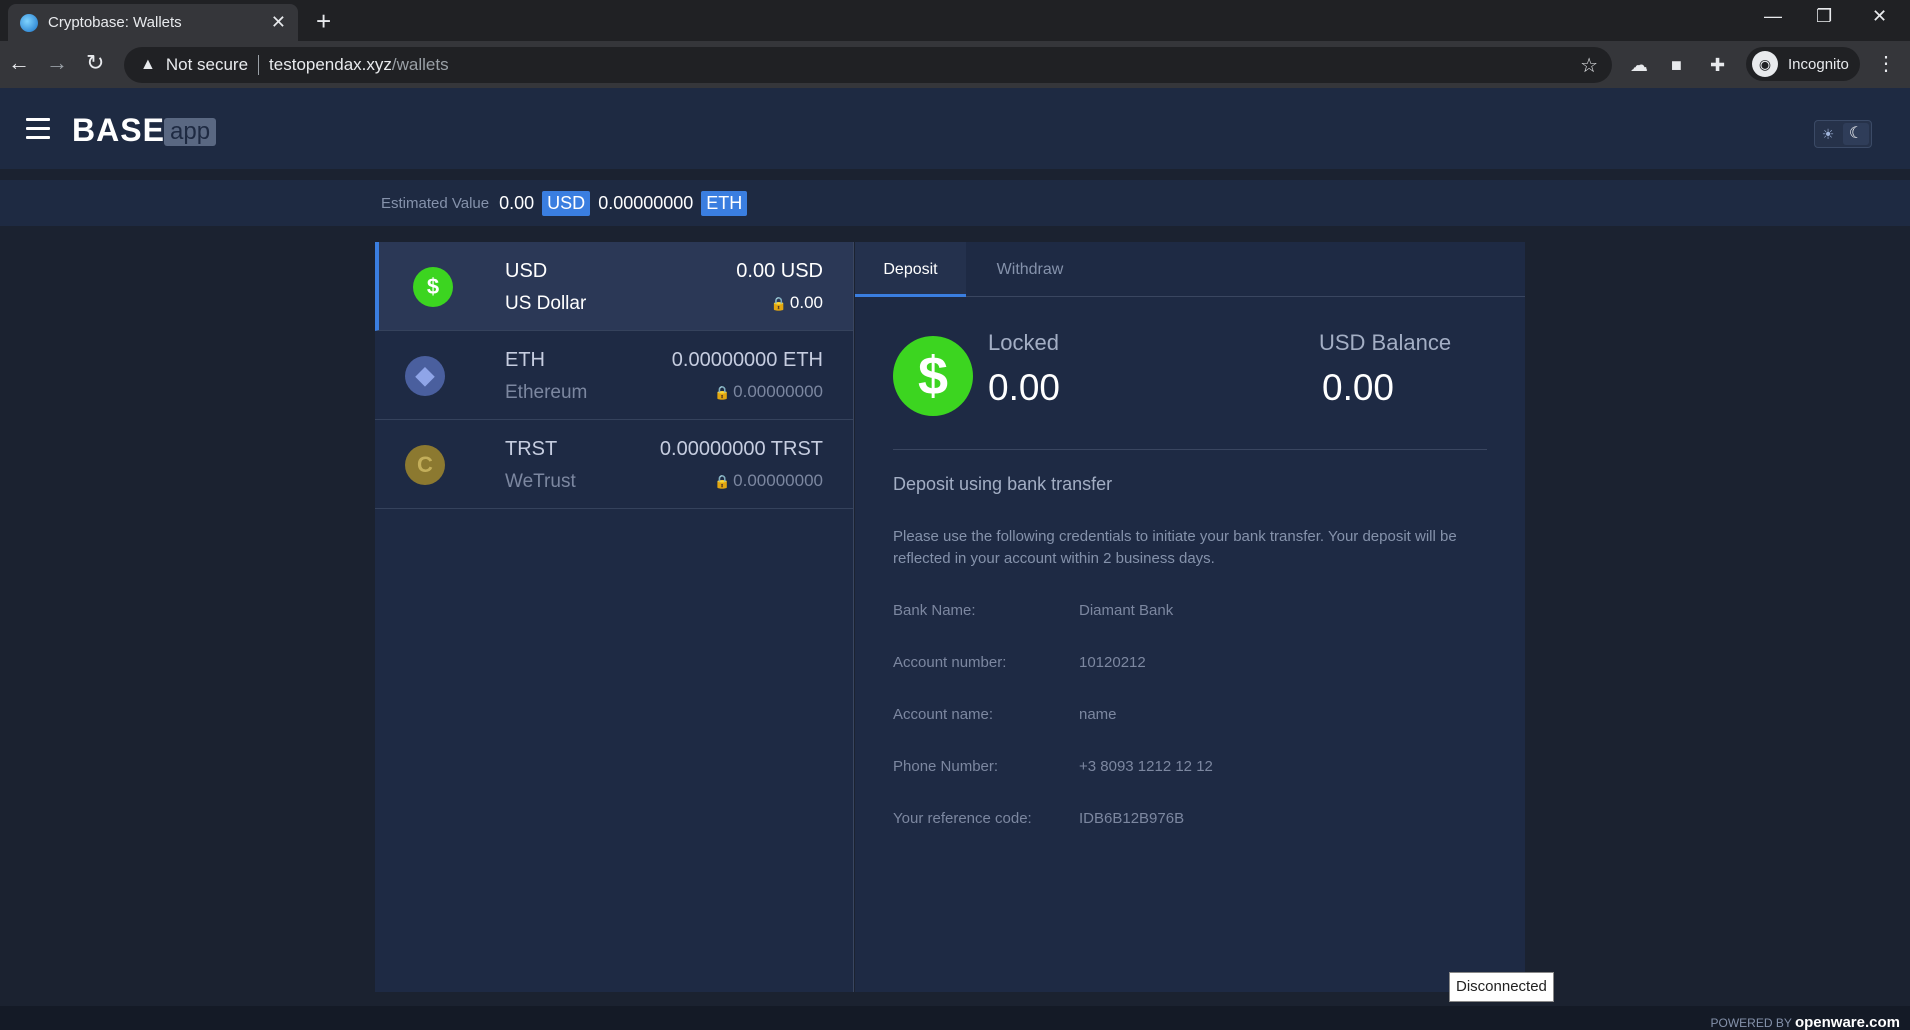  I want to click on locked-label: Locked, so click(1023, 342).